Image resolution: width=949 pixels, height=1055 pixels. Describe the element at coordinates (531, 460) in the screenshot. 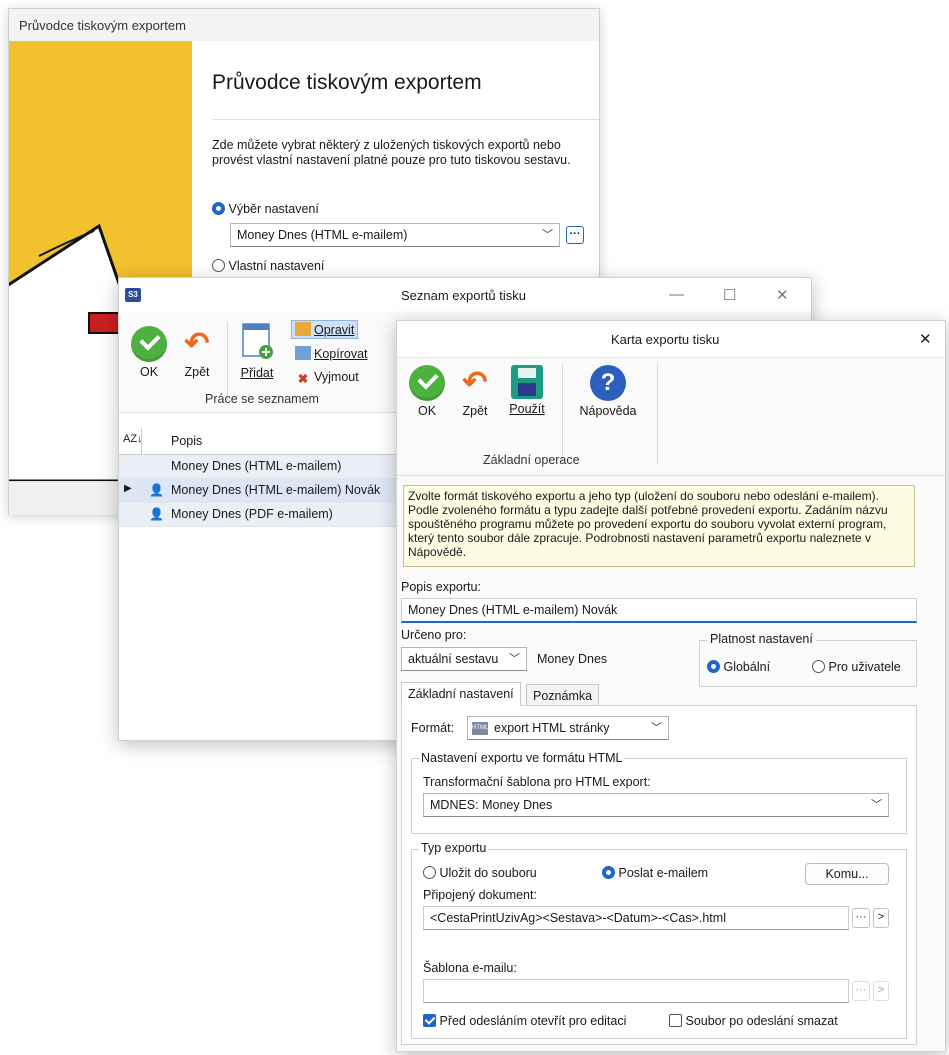

I see `card-ribbon-group-label: Základní operace` at that location.